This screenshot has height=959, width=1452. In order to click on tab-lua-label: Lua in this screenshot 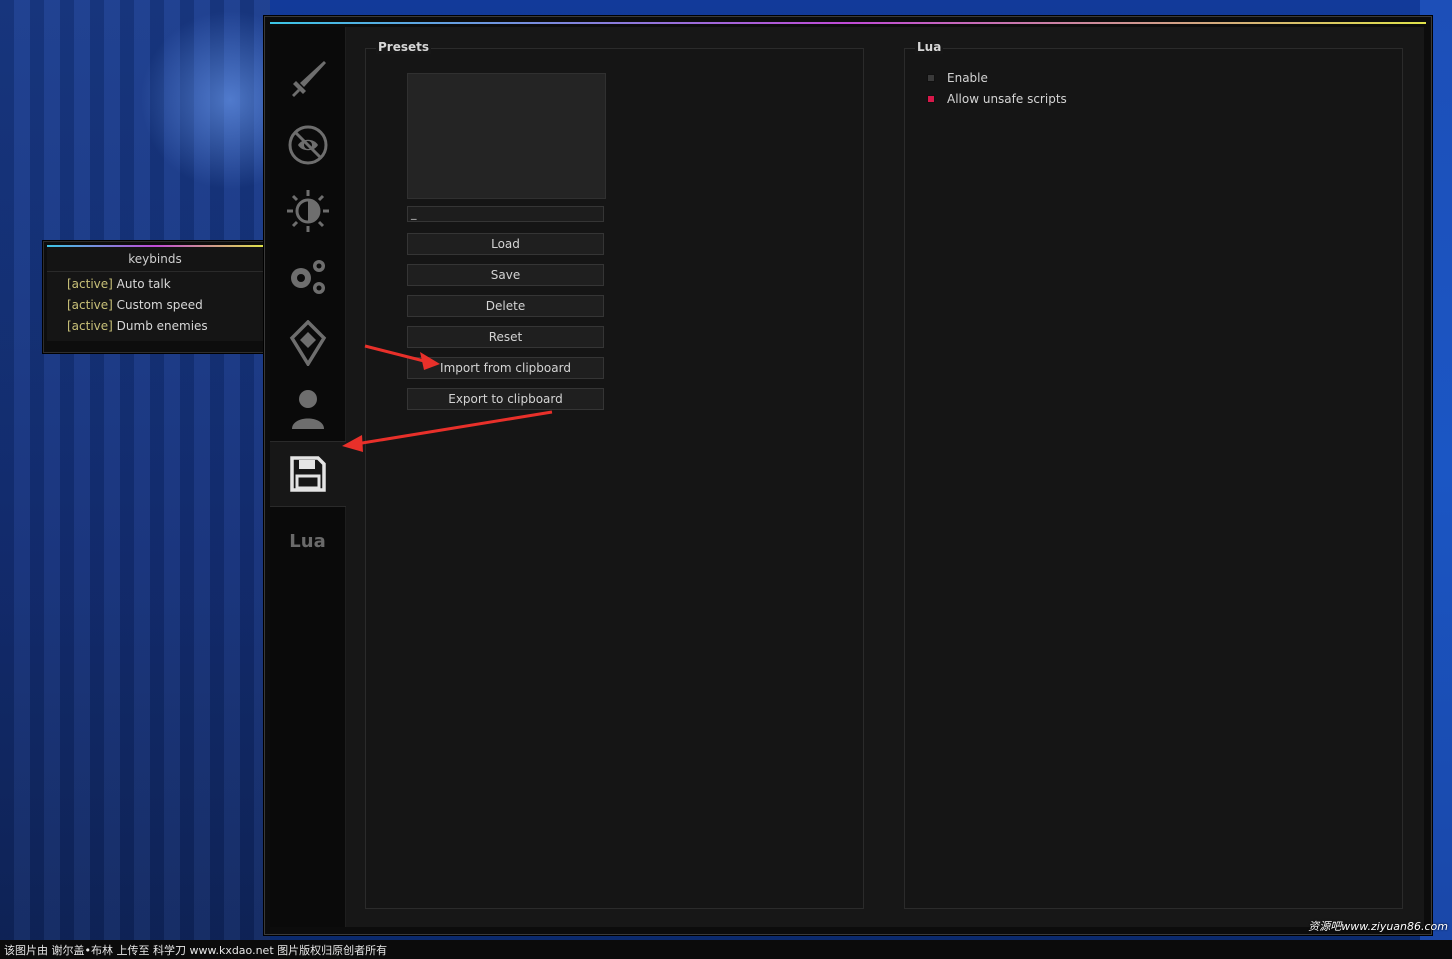, I will do `click(307, 541)`.